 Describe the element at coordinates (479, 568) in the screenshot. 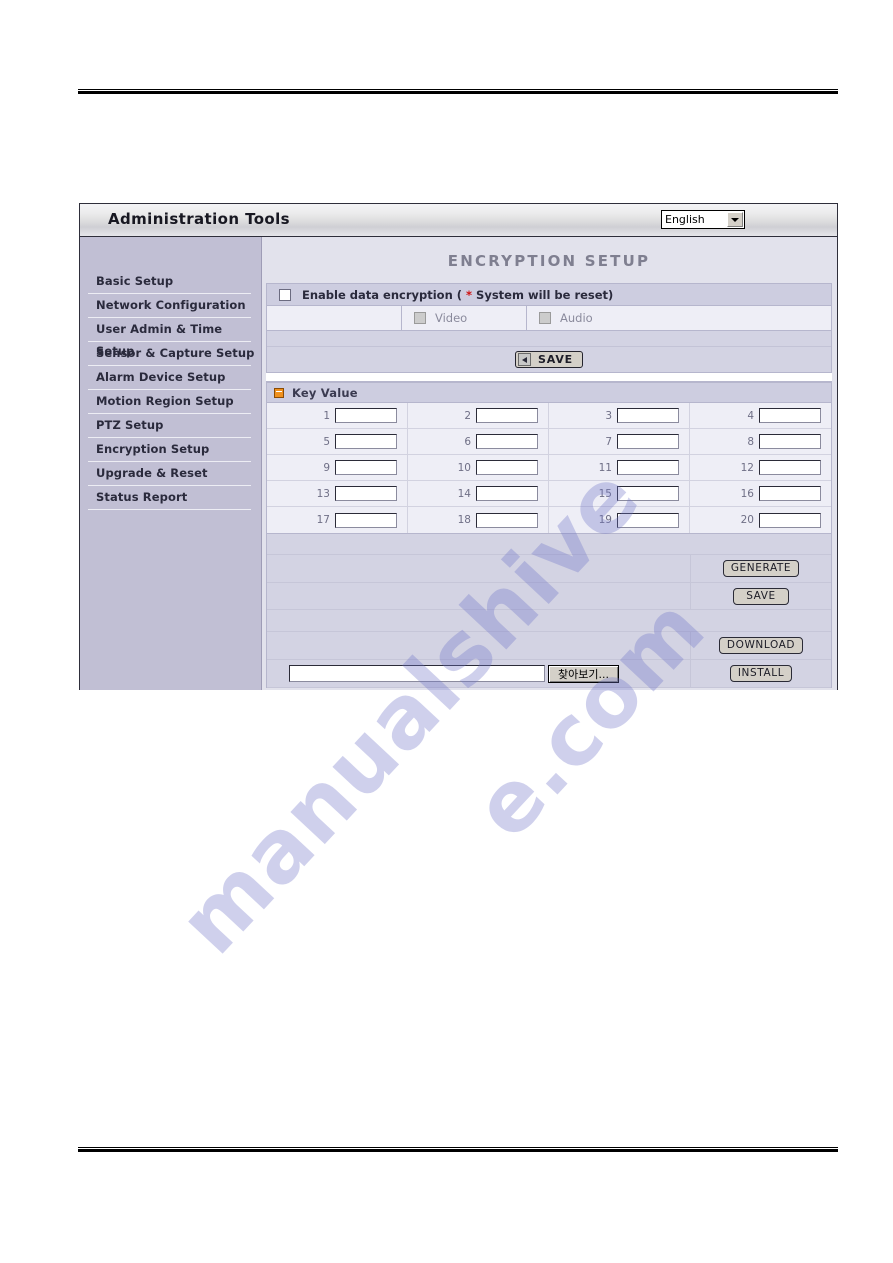

I see `generate-row-left` at that location.